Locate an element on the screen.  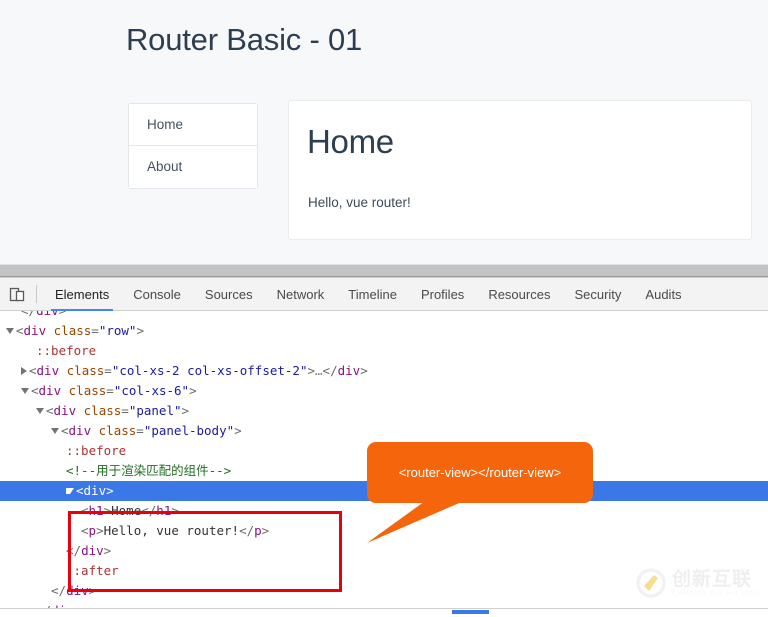
tab-label: Timeline is located at coordinates (372, 294).